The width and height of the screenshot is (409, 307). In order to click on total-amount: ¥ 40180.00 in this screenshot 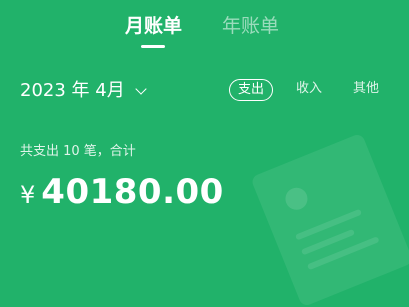, I will do `click(122, 192)`.